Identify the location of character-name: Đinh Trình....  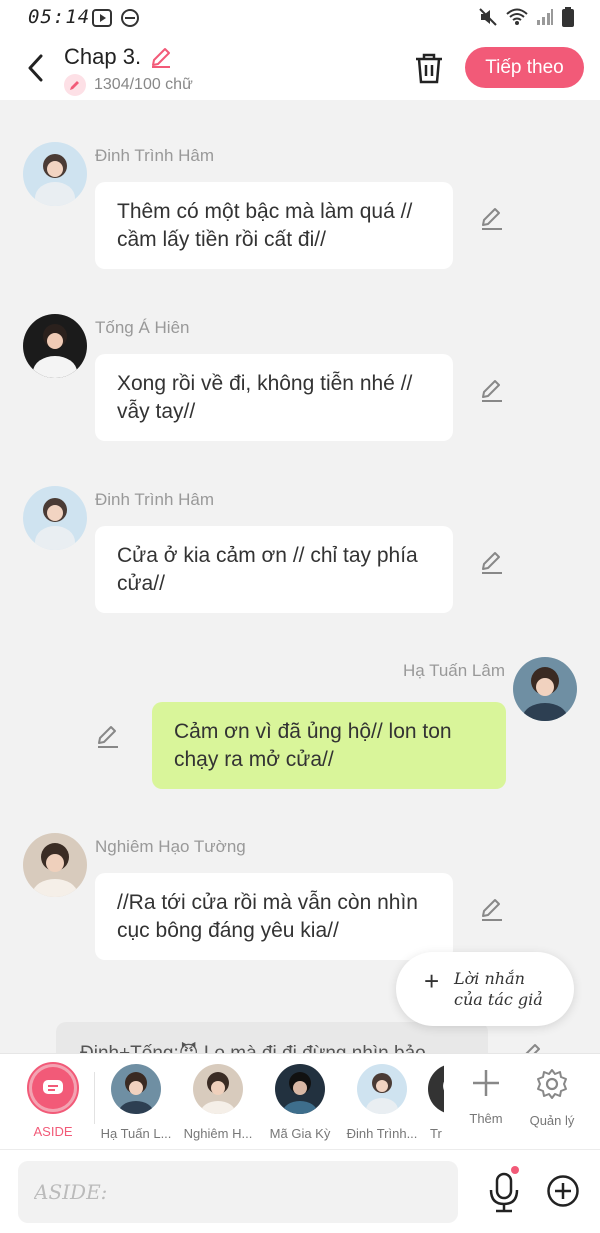
(382, 1133).